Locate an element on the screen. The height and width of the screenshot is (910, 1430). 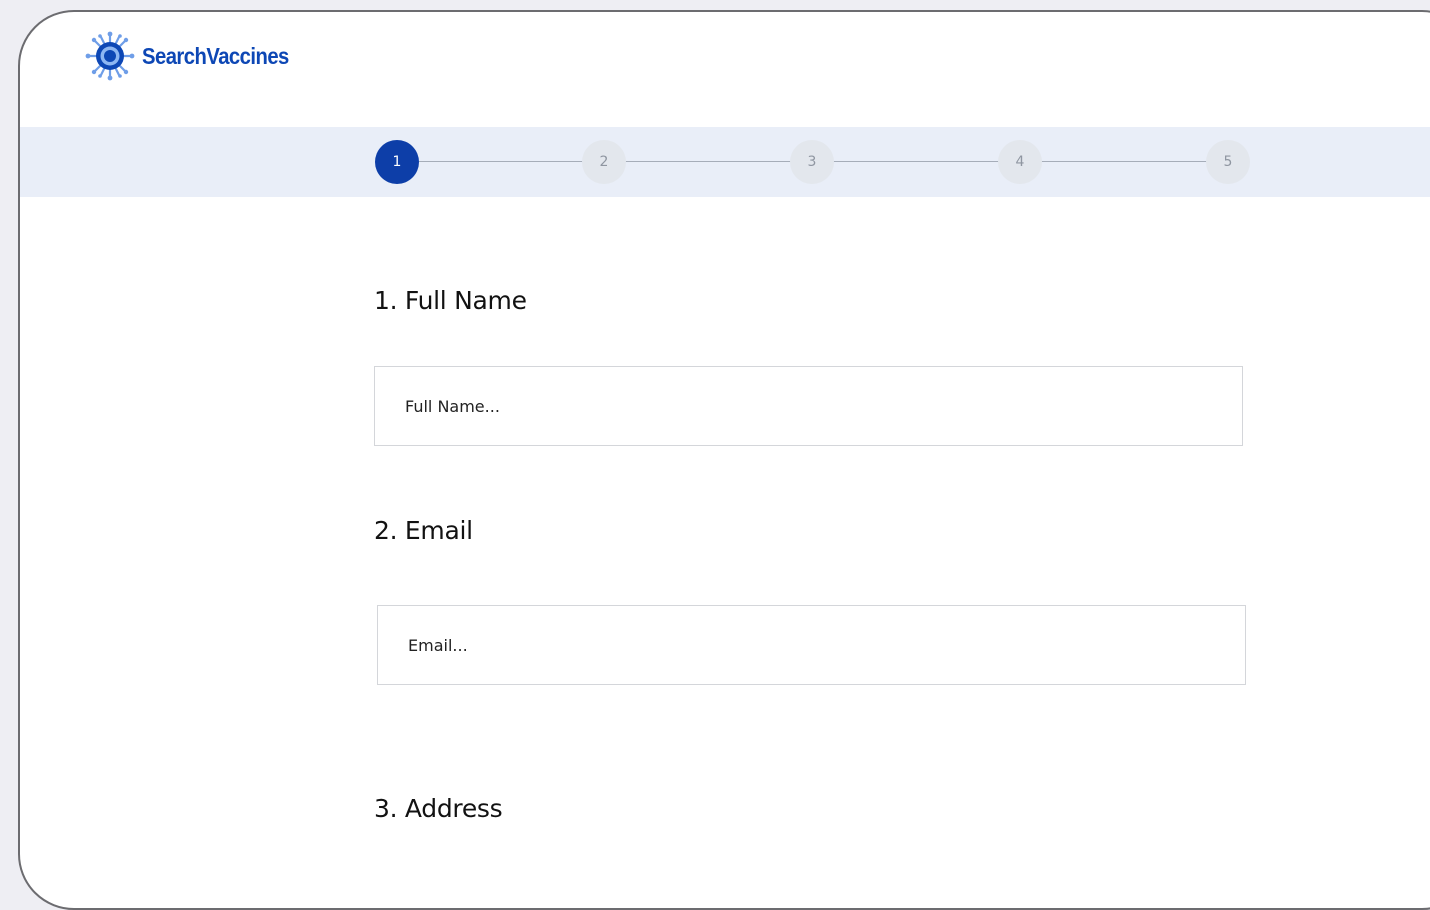
email-input is located at coordinates (825, 645).